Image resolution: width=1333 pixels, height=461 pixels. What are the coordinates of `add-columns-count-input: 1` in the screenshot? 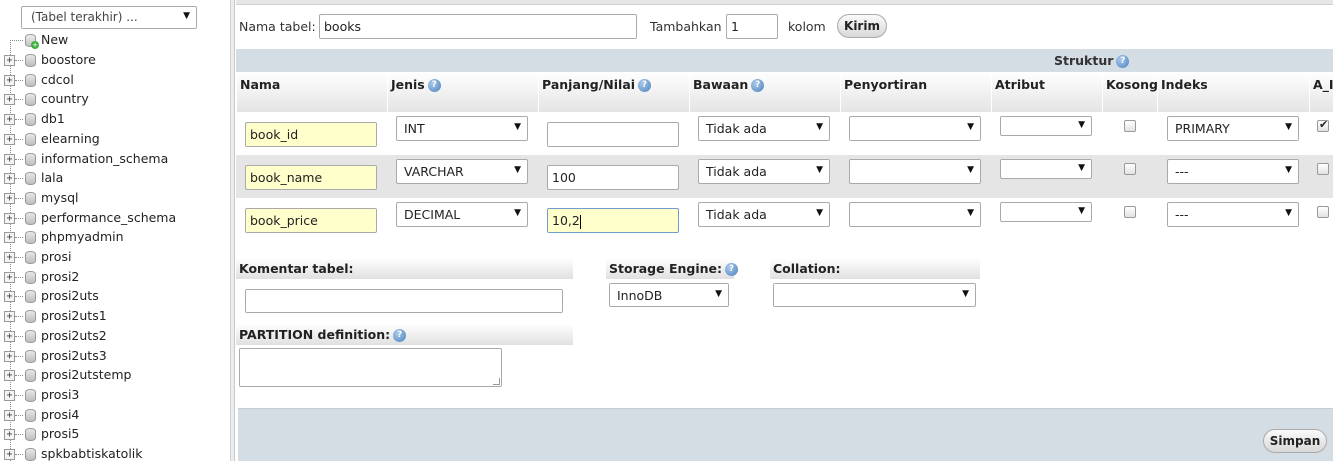 It's located at (752, 26).